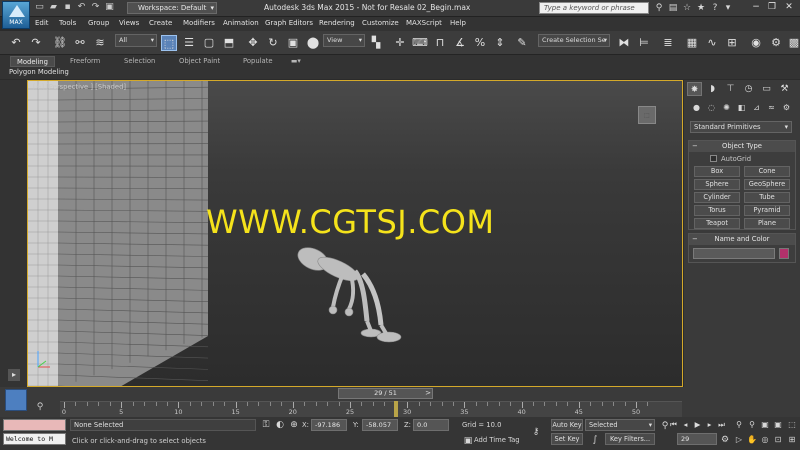 The width and height of the screenshot is (800, 450). Describe the element at coordinates (67, 23) in the screenshot. I see `menu-tools: Tools` at that location.